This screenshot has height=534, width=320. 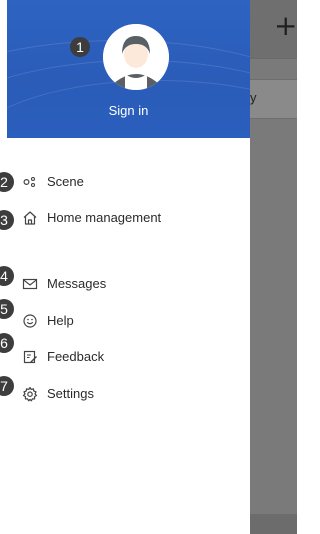 I want to click on edit-icon, so click(x=30, y=357).